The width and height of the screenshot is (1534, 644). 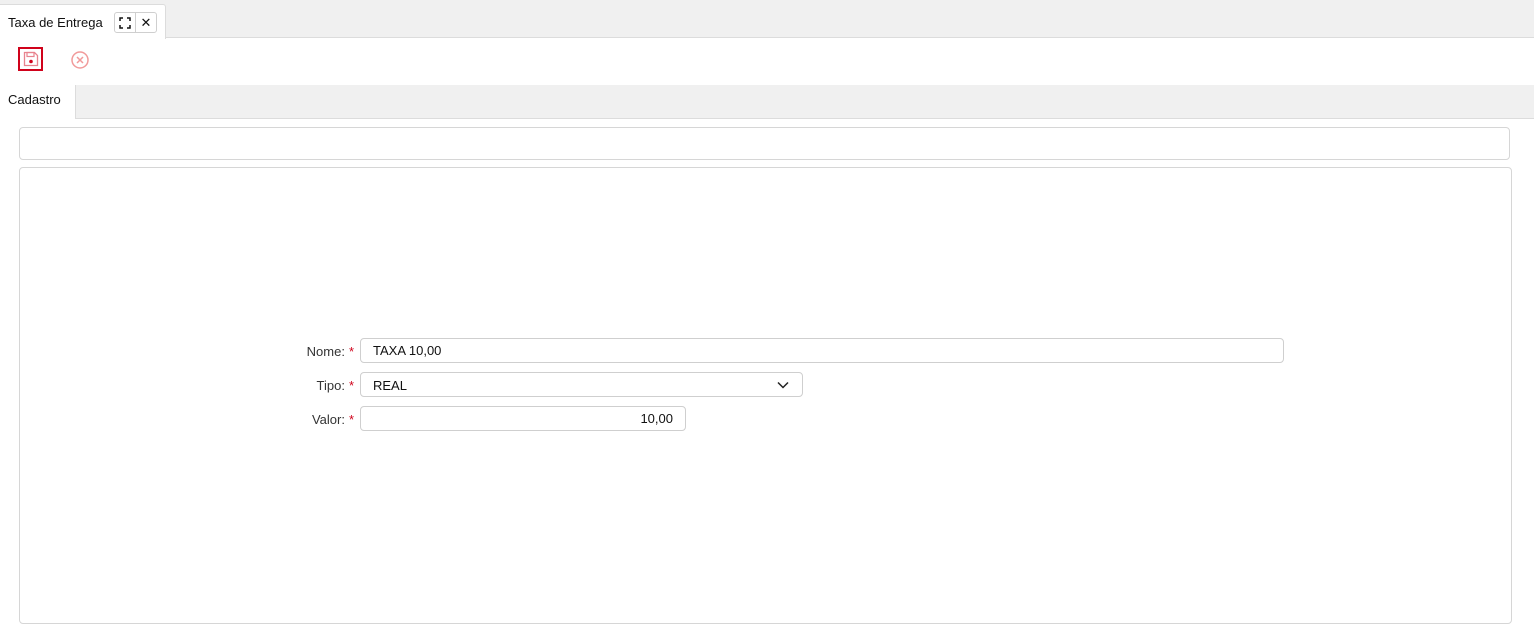 I want to click on cancel-circle-icon, so click(x=80, y=60).